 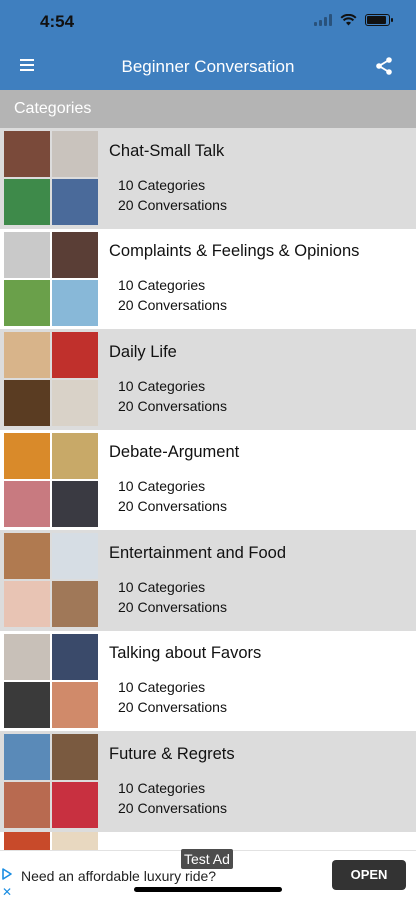 What do you see at coordinates (185, 653) in the screenshot?
I see `category-title: Talking about Favors` at bounding box center [185, 653].